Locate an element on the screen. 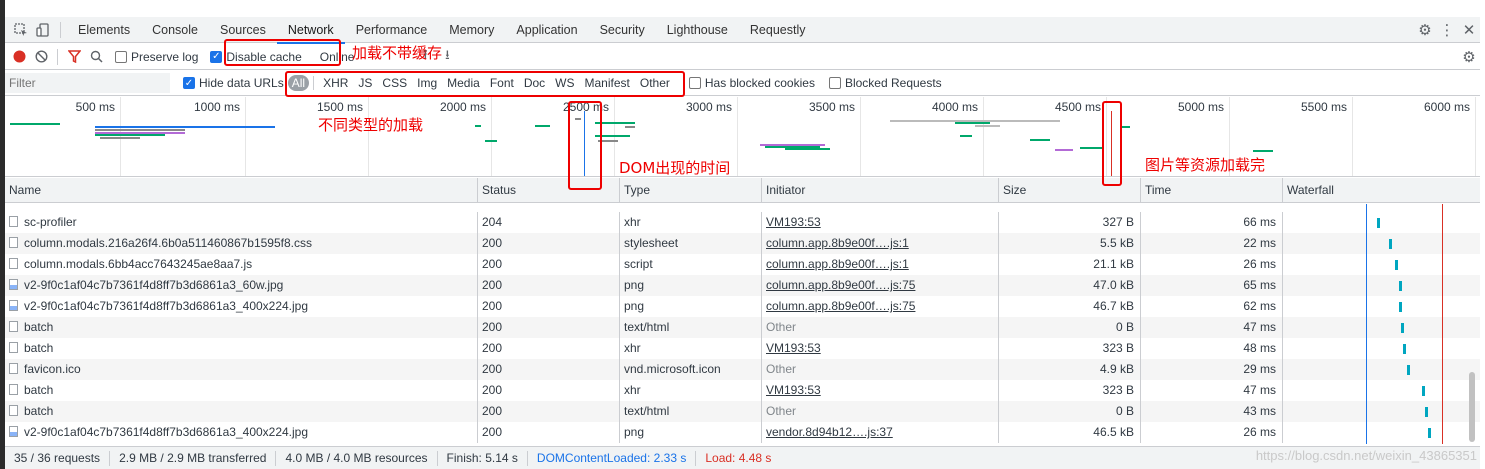 The width and height of the screenshot is (1485, 469). column-header-time: Time is located at coordinates (1212, 190).